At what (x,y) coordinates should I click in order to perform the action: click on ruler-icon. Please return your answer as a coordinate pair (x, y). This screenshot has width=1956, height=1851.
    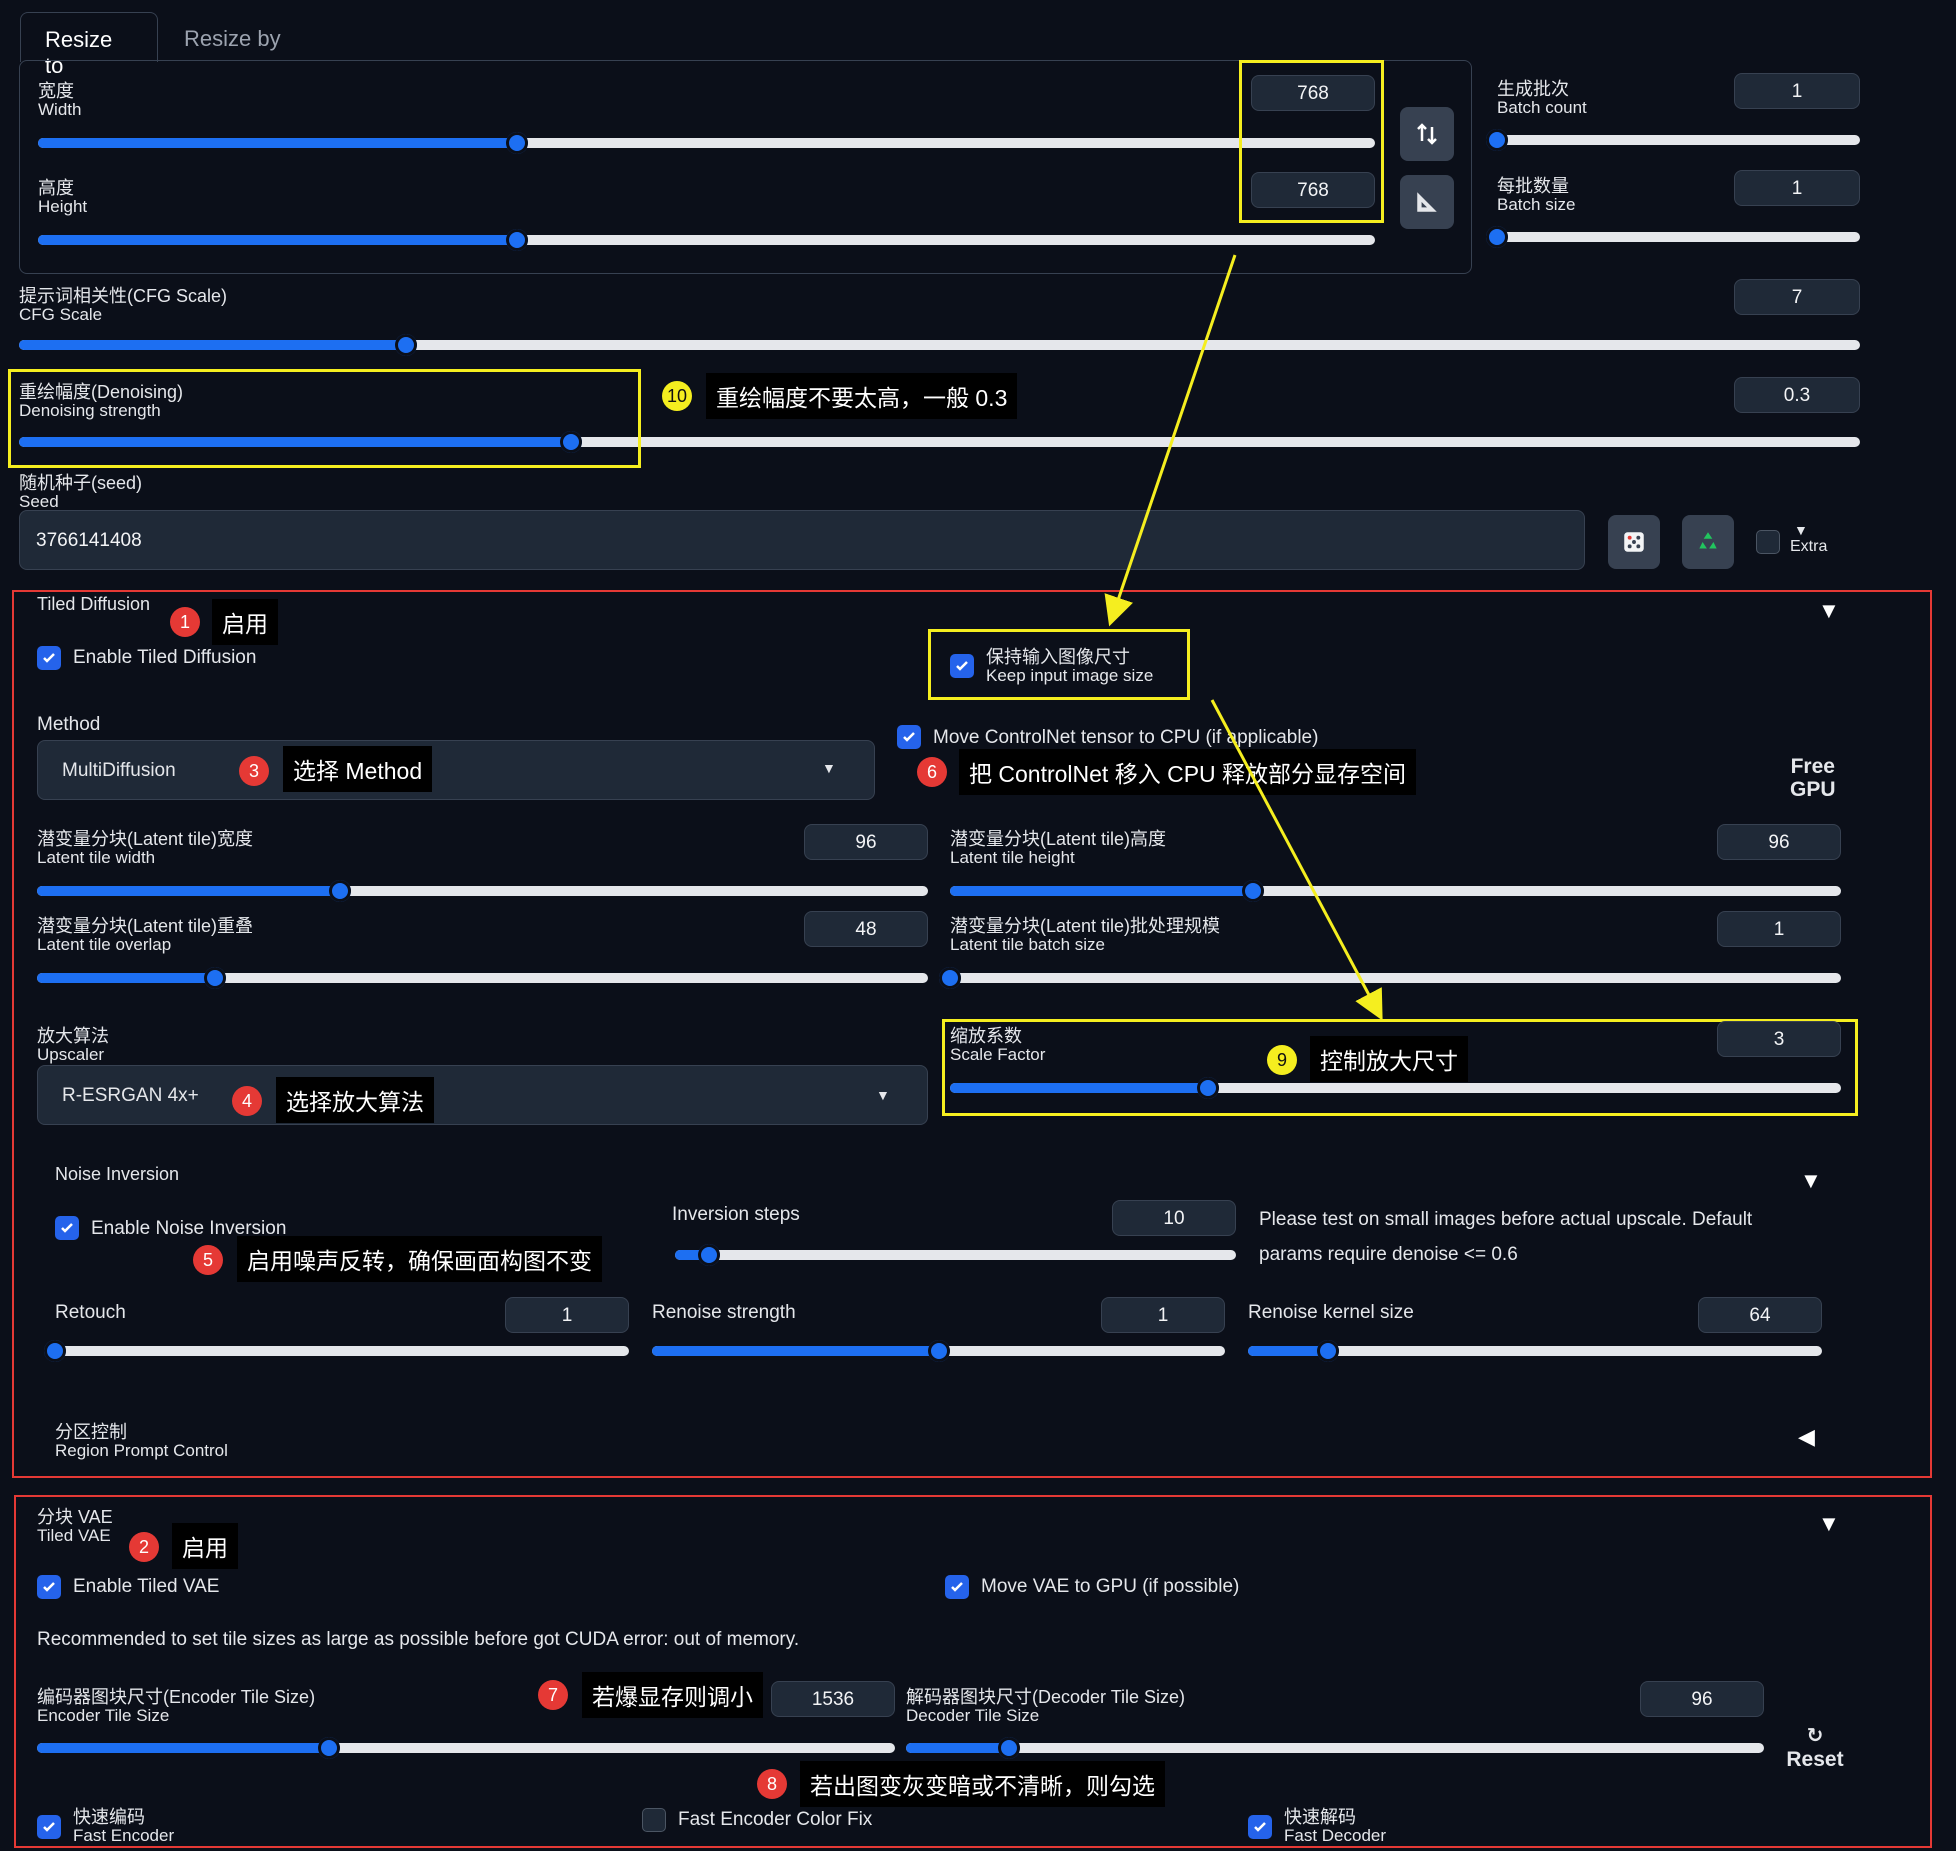
    Looking at the image, I should click on (1427, 202).